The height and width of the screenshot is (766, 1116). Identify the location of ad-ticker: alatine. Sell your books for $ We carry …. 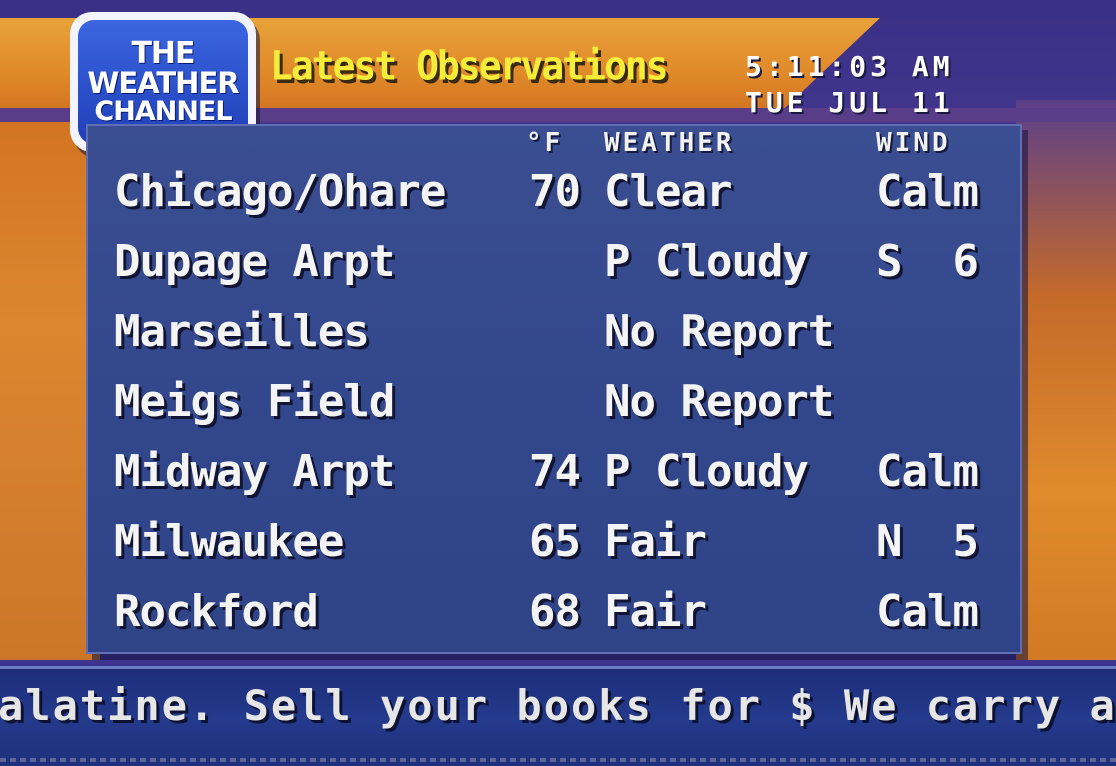
(558, 716).